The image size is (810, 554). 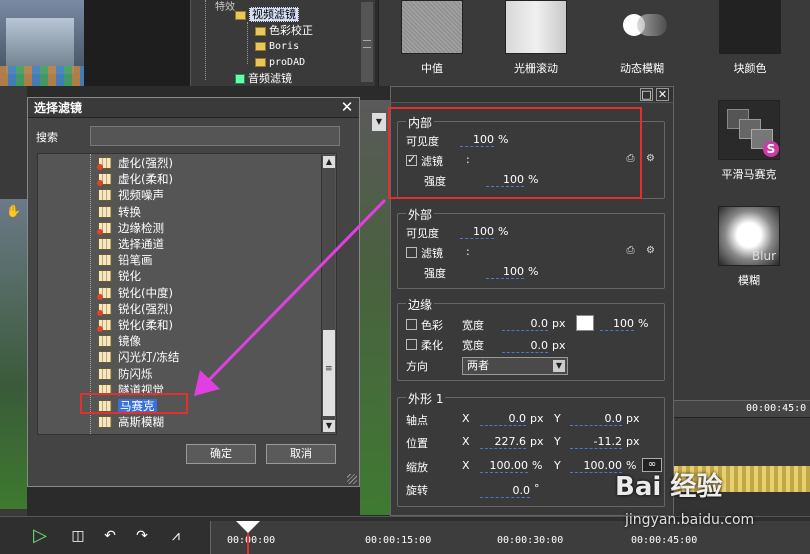 I want to click on resize-grip-icon, so click(x=352, y=479).